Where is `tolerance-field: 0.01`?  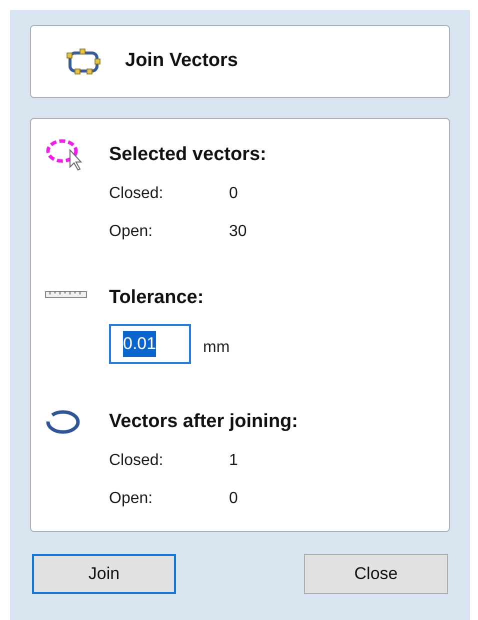
tolerance-field: 0.01 is located at coordinates (150, 344).